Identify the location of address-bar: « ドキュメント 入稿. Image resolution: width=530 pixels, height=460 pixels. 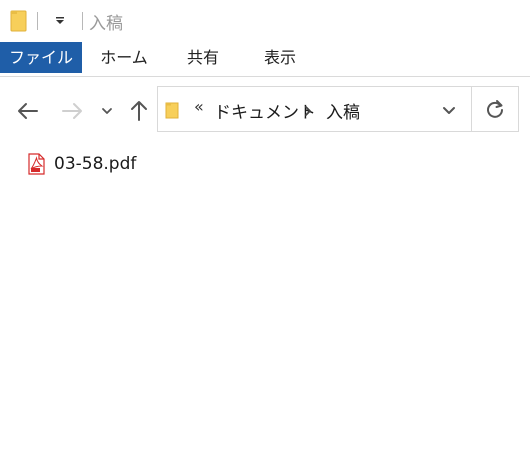
(338, 109).